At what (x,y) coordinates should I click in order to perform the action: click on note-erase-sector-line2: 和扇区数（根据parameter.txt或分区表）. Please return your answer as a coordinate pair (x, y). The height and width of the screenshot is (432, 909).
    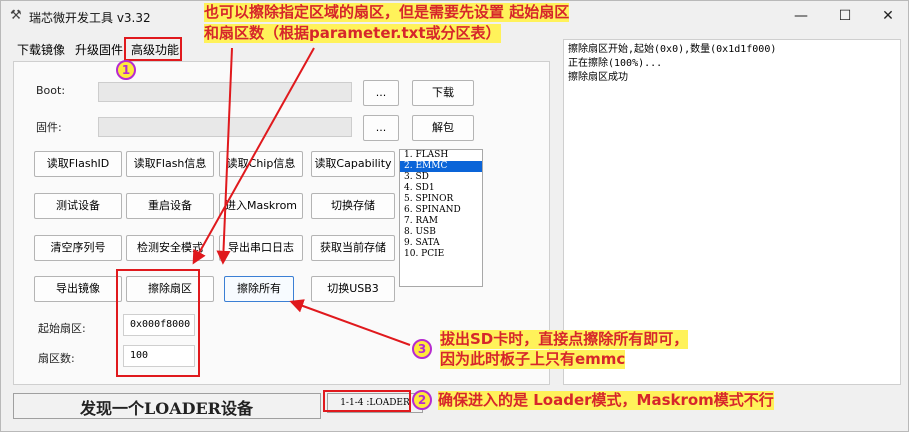
    Looking at the image, I should click on (352, 33).